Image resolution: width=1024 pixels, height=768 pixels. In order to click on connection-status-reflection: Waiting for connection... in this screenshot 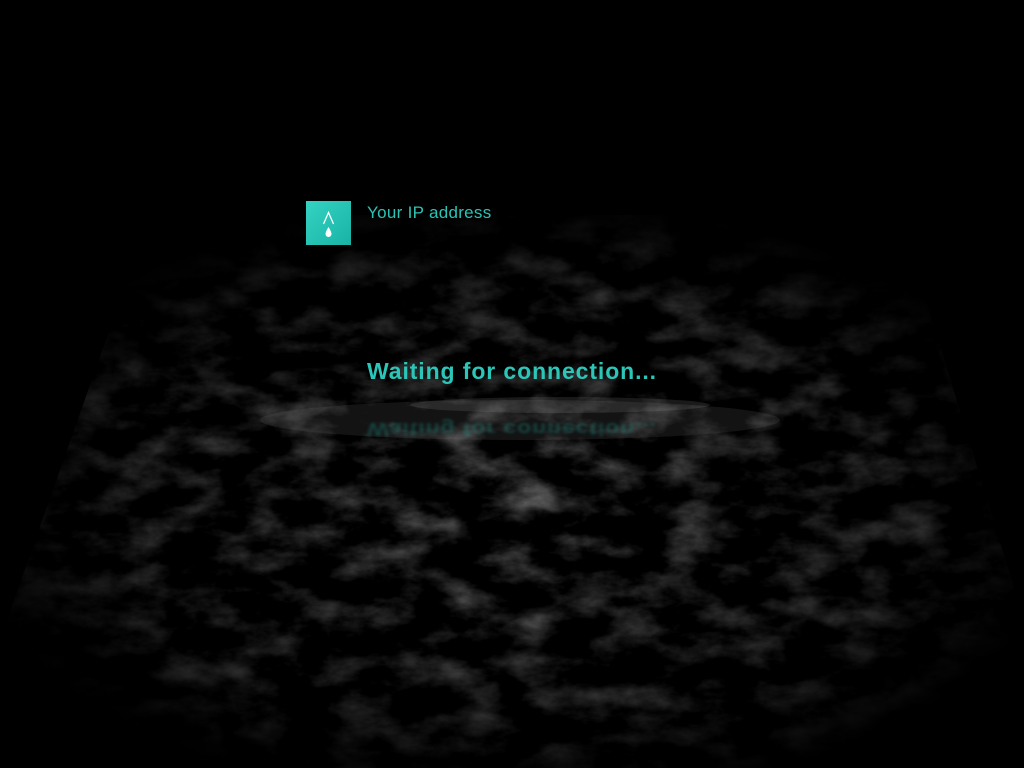, I will do `click(512, 429)`.